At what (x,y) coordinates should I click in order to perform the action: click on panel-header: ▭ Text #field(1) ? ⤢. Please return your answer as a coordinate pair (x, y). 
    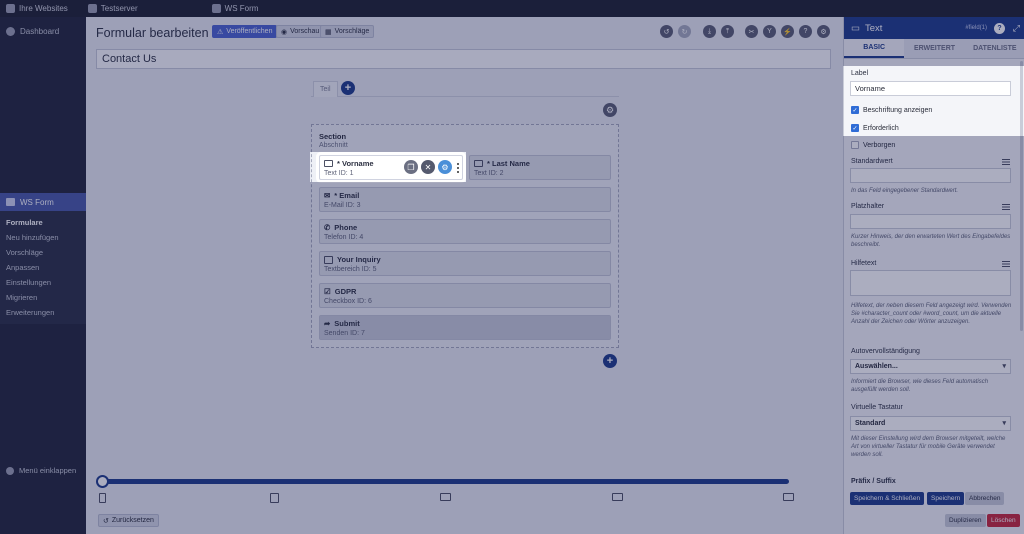
    Looking at the image, I should click on (934, 28).